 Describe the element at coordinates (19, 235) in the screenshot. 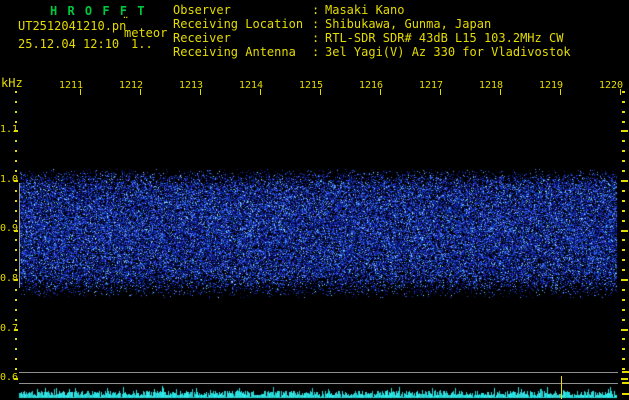

I see `freq-scale-bar` at that location.